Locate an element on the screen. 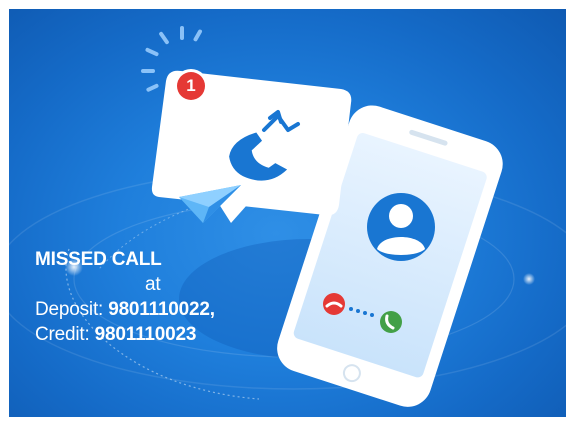 This screenshot has height=426, width=575. caption-connector: at is located at coordinates (153, 284).